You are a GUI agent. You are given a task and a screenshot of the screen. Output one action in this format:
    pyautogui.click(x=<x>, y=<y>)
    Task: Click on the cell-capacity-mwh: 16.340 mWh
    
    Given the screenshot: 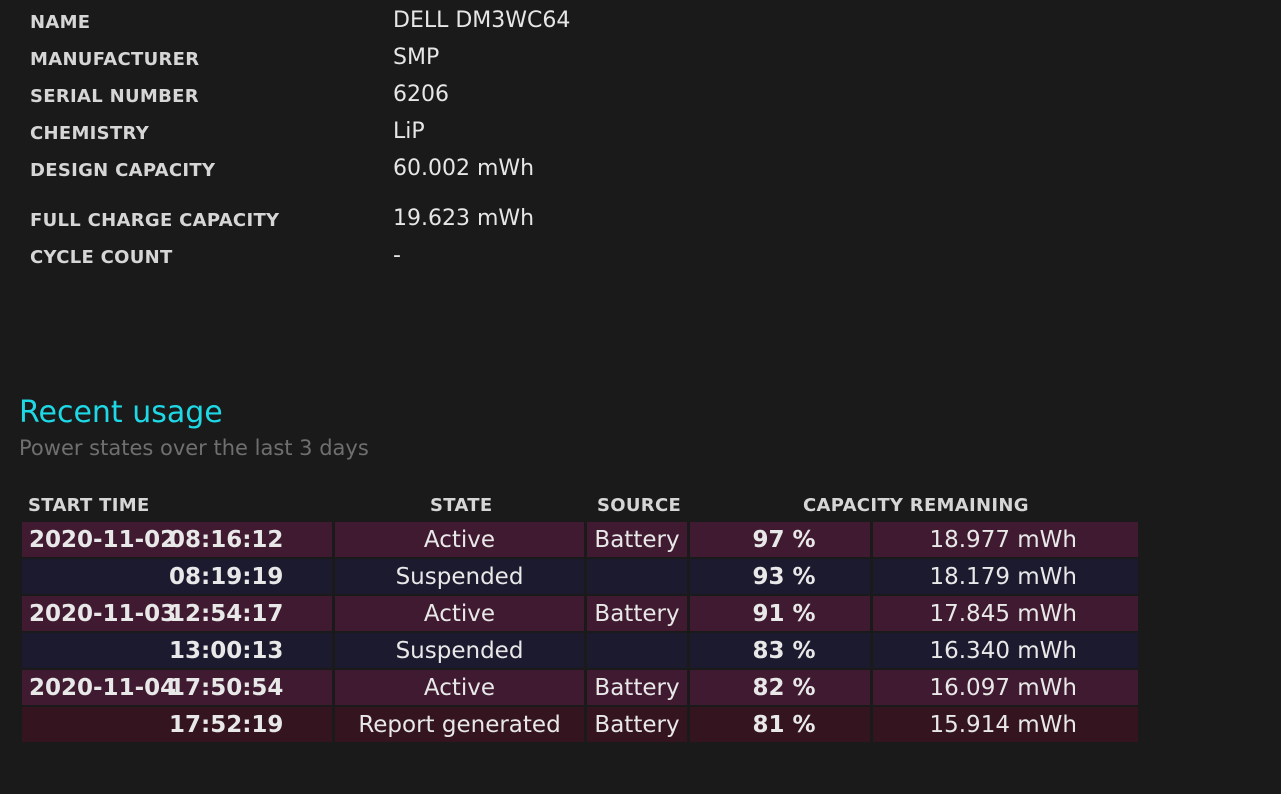 What is the action you would take?
    pyautogui.click(x=1005, y=650)
    